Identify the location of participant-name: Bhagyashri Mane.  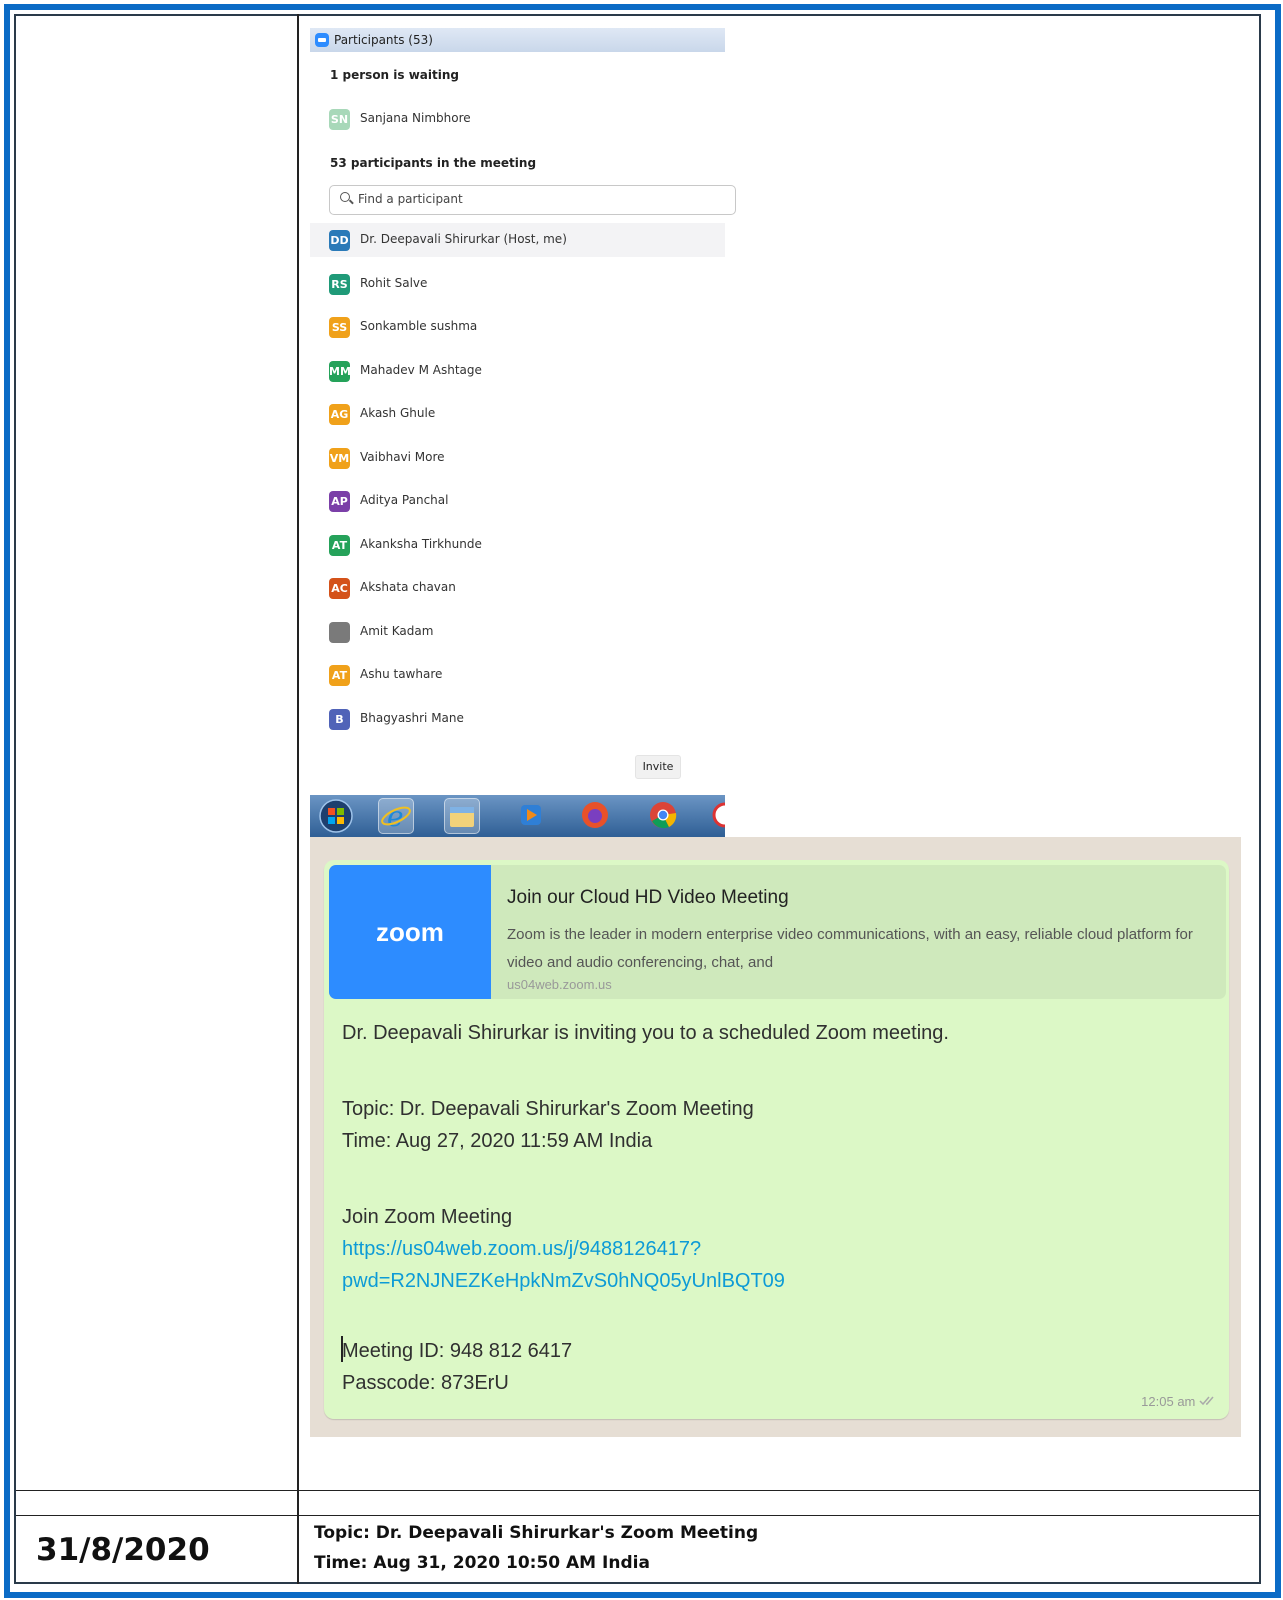
(412, 717).